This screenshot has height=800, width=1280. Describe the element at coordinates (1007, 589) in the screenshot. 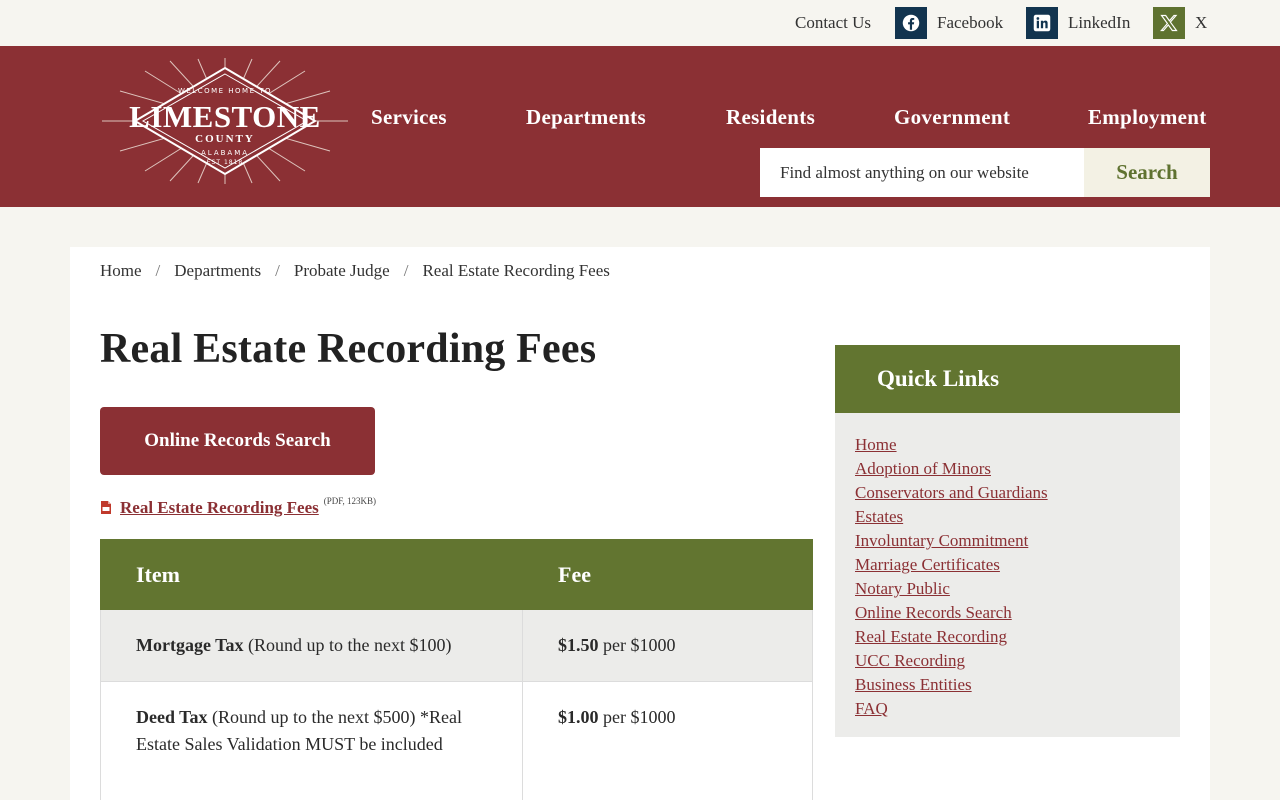

I see `quick-link-notary-public: Notary Public` at that location.